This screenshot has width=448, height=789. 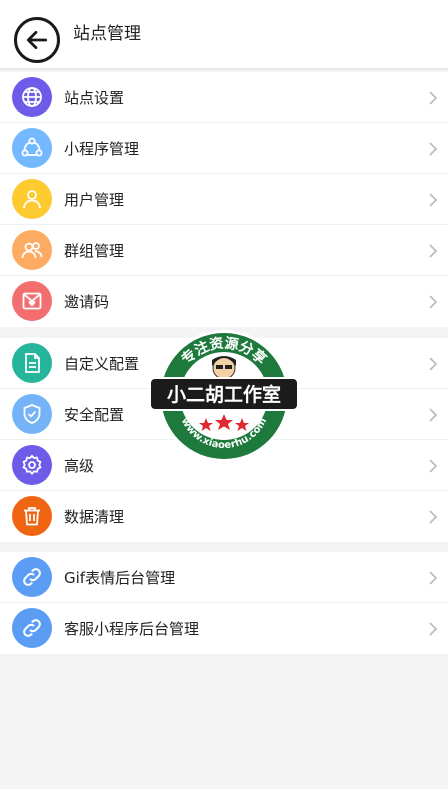 What do you see at coordinates (224, 628) in the screenshot?
I see `menu-item-cs-miniprogram-admin: 客服小程序后台管理` at bounding box center [224, 628].